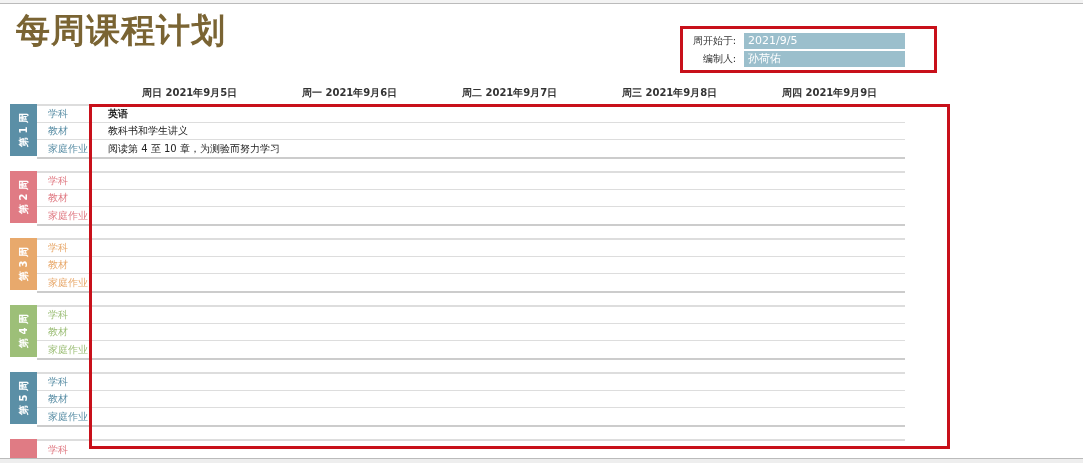 The width and height of the screenshot is (1083, 463). I want to click on day-header: 周二 2021年9月7日, so click(510, 93).